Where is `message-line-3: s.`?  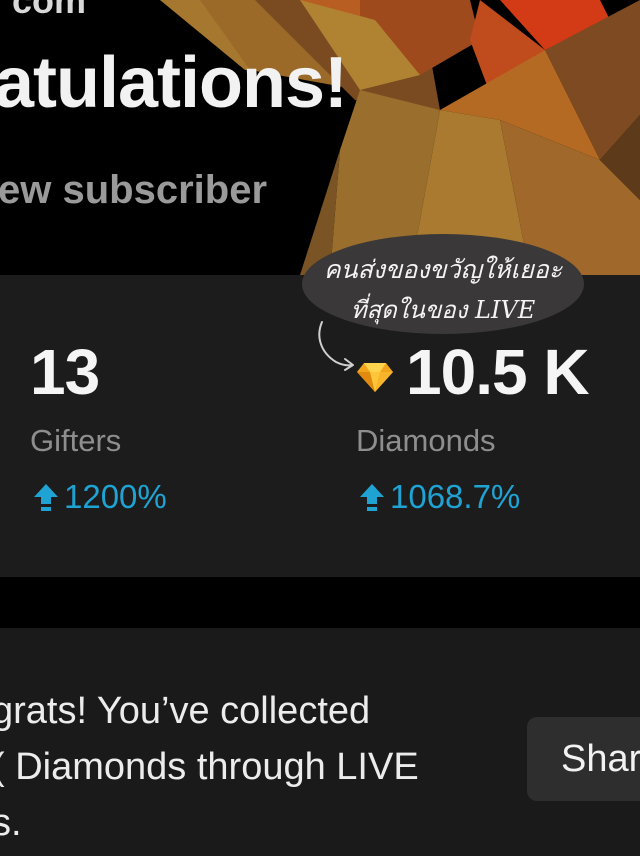 message-line-3: s. is located at coordinates (11, 823).